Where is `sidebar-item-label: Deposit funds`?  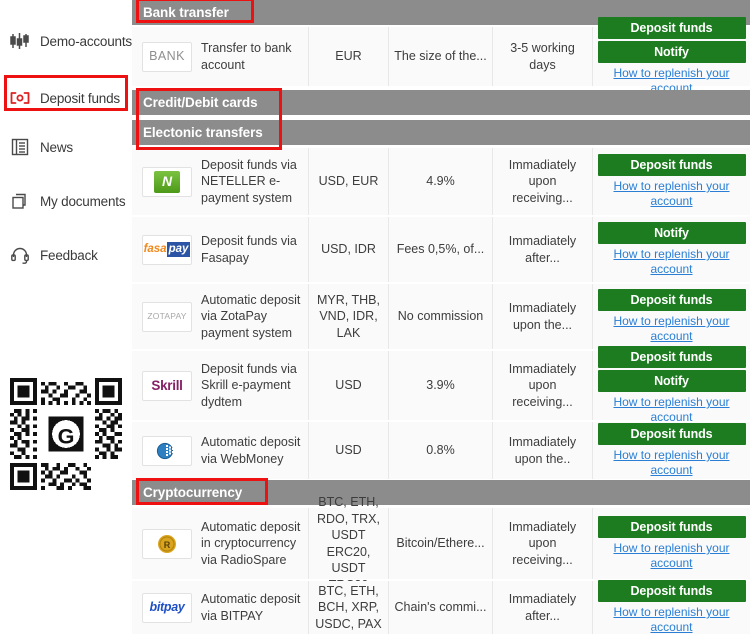 sidebar-item-label: Deposit funds is located at coordinates (80, 98).